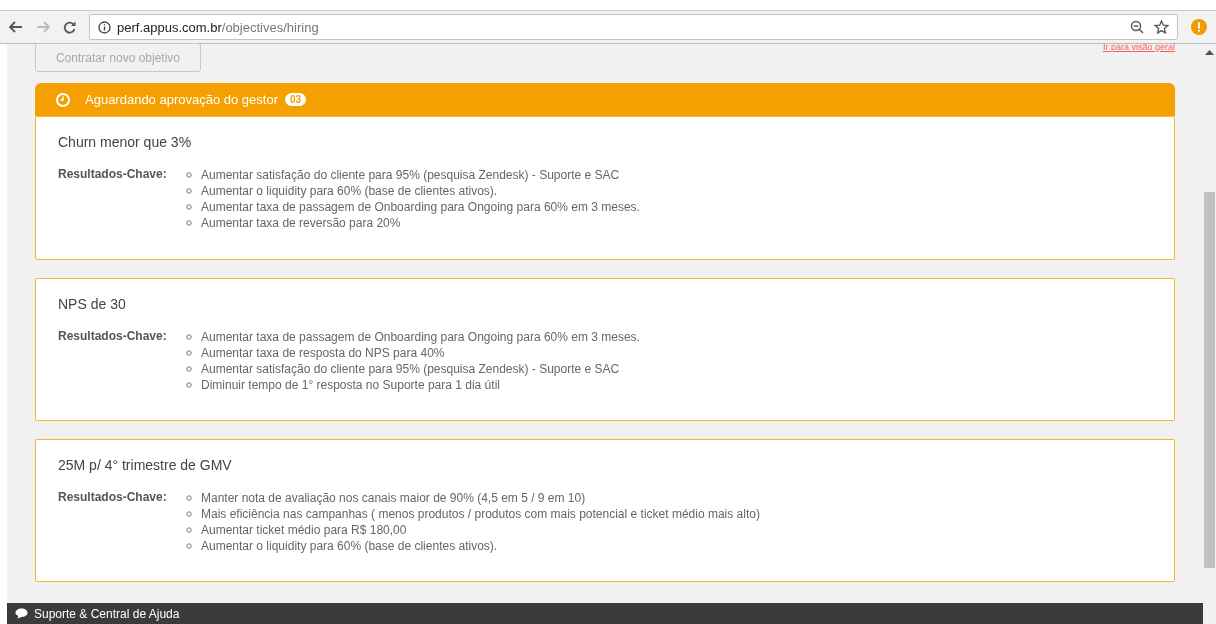 The width and height of the screenshot is (1216, 624). Describe the element at coordinates (69, 27) in the screenshot. I see `reload-icon` at that location.